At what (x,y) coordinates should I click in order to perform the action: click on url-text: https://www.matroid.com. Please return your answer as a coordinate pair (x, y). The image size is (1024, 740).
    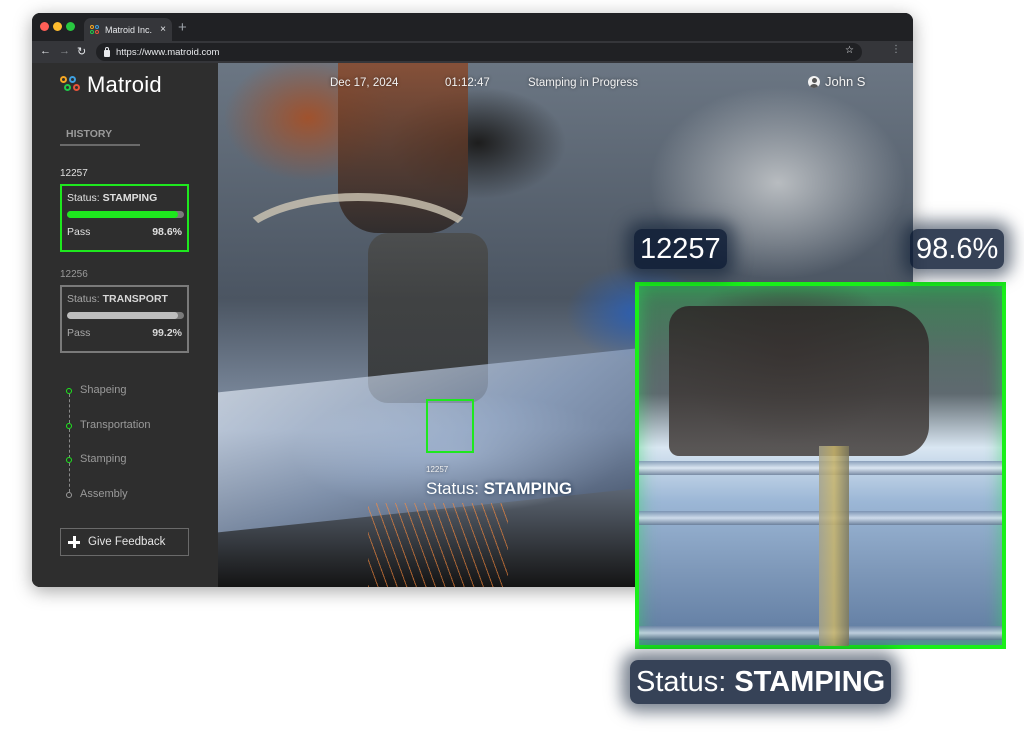
    Looking at the image, I should click on (168, 52).